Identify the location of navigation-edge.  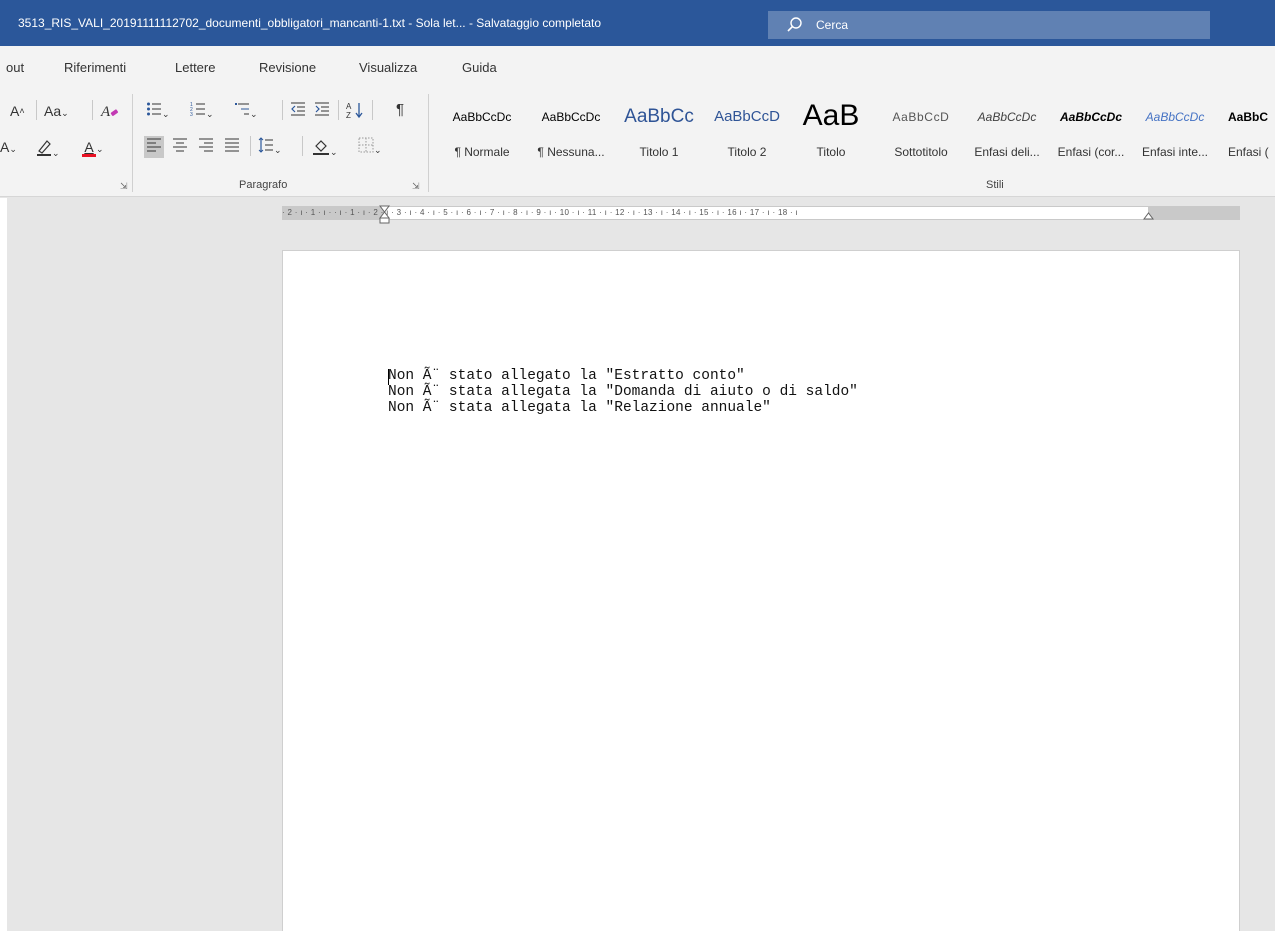
(3, 564).